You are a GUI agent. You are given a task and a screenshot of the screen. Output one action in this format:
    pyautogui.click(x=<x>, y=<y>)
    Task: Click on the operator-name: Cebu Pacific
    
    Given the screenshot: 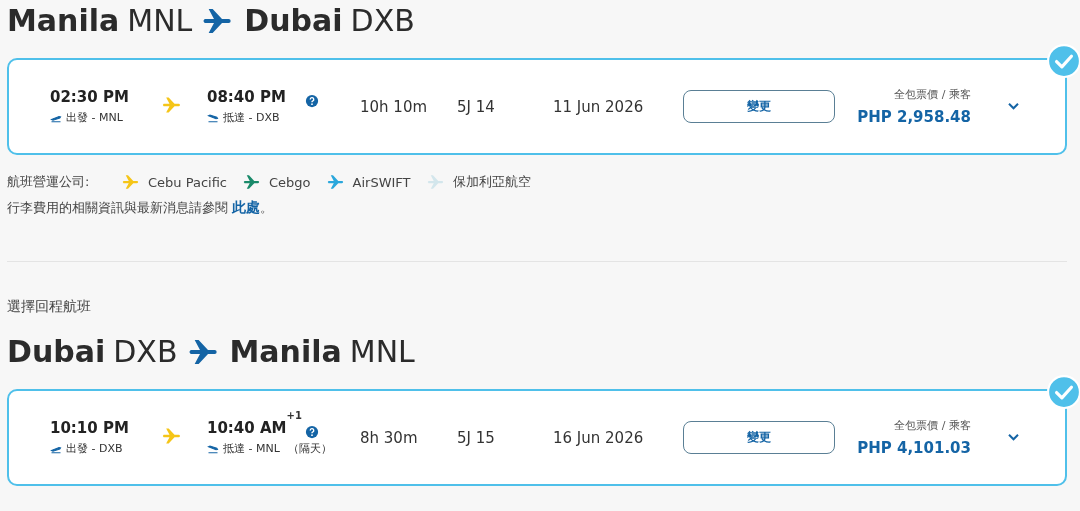 What is the action you would take?
    pyautogui.click(x=187, y=182)
    